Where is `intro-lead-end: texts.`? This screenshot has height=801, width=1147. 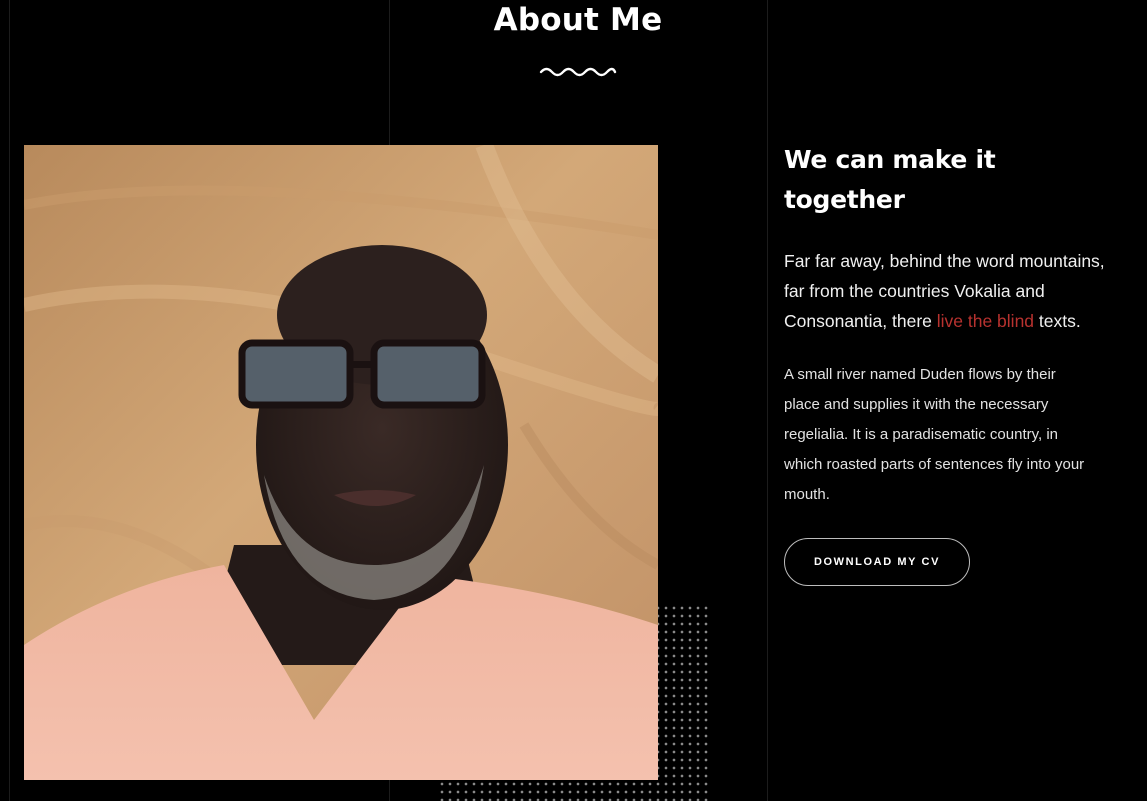 intro-lead-end: texts. is located at coordinates (1057, 321).